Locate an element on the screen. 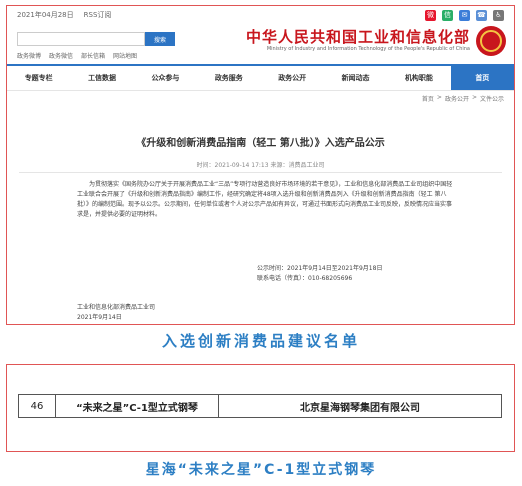 The image size is (522, 486). quick-link: 部长信箱 is located at coordinates (93, 55).